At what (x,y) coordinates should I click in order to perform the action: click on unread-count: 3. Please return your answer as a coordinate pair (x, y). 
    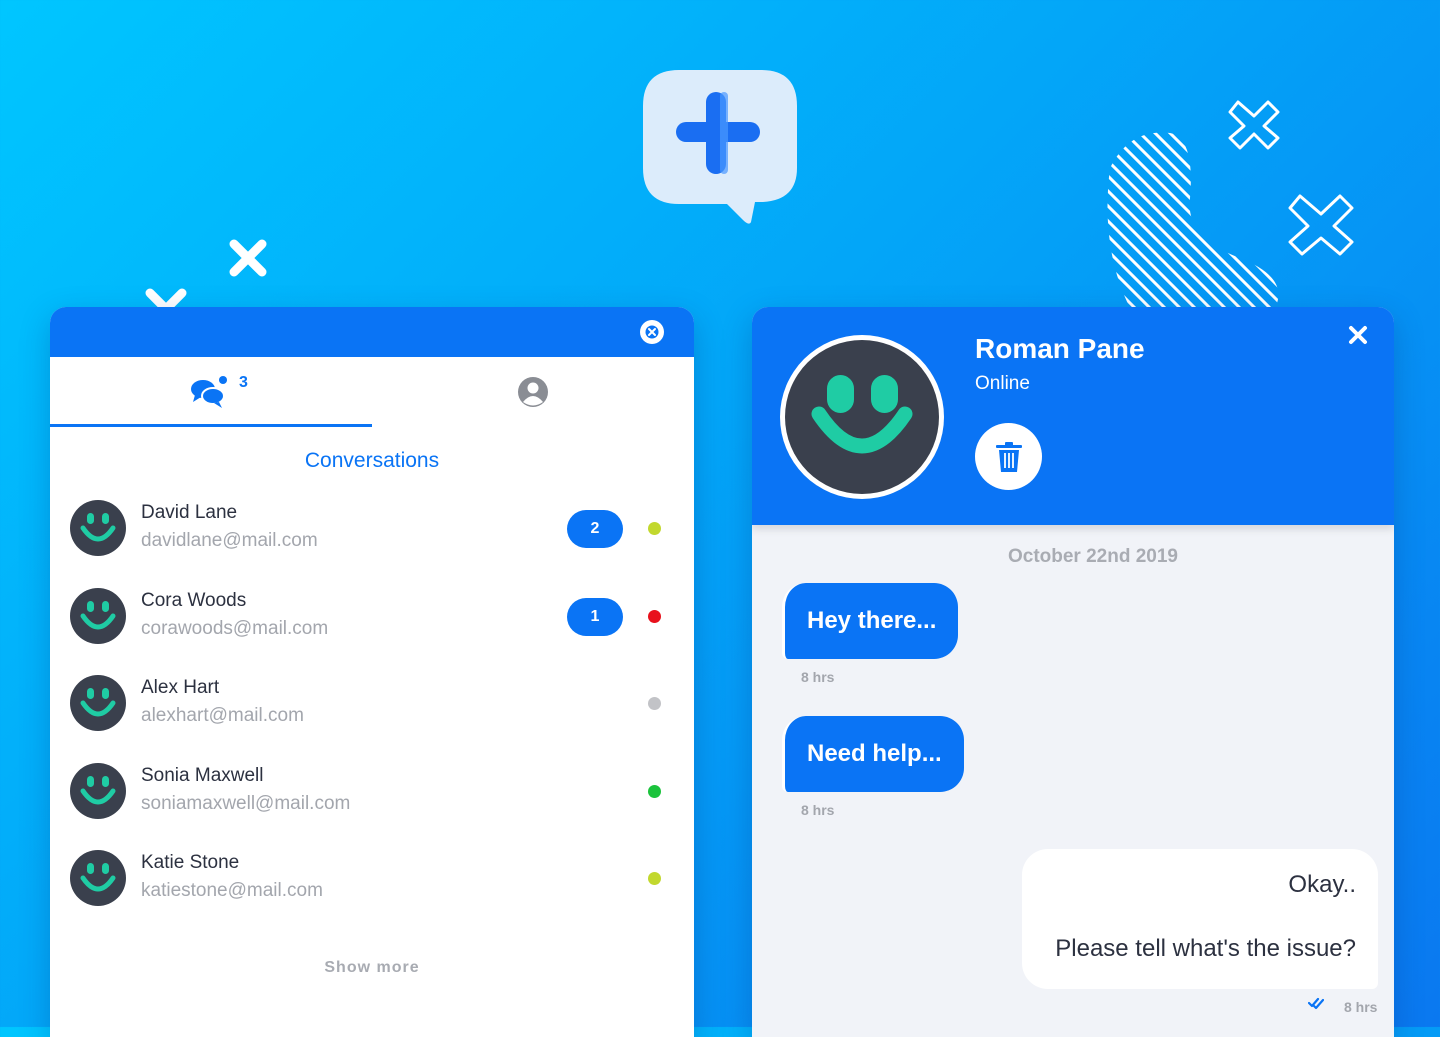
    Looking at the image, I should click on (243, 382).